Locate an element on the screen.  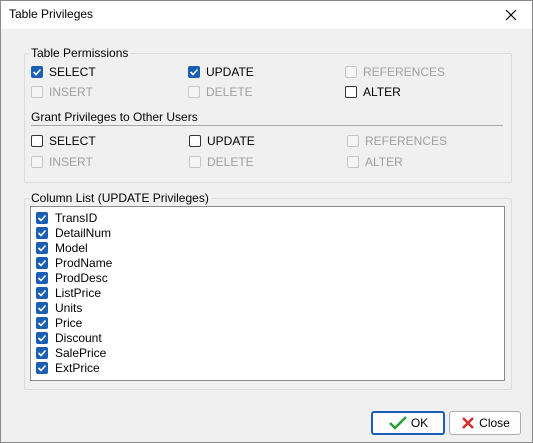
column-item-proddesc: ProdDesc is located at coordinates (72, 277).